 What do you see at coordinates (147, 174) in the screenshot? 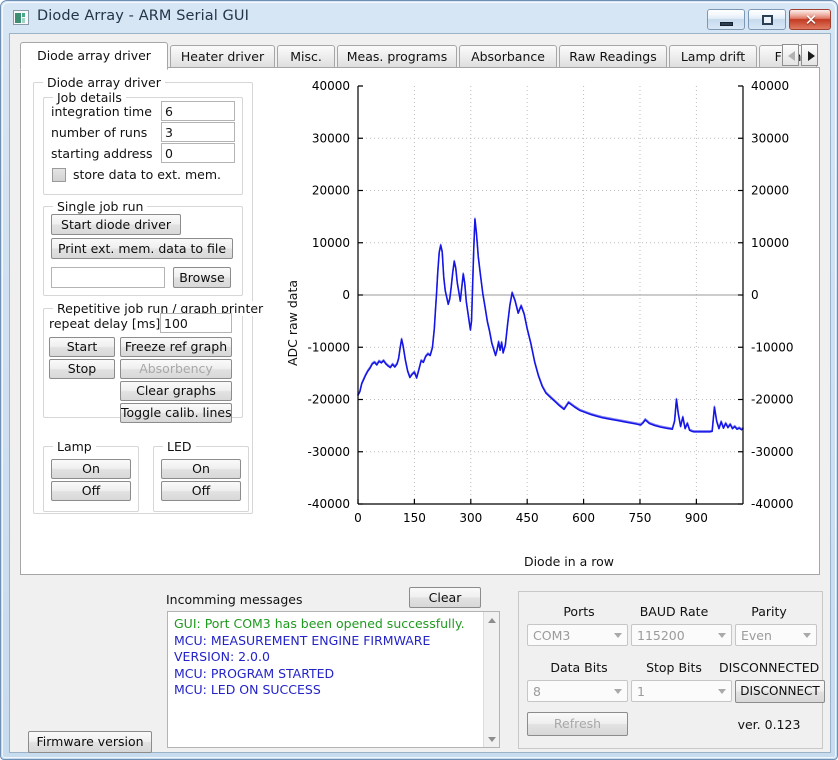
I see `label-store-data-ext-mem: store data to ext. mem.` at bounding box center [147, 174].